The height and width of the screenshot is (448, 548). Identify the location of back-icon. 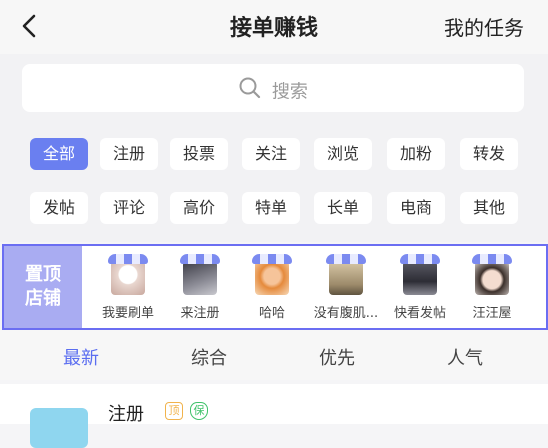
(31, 26).